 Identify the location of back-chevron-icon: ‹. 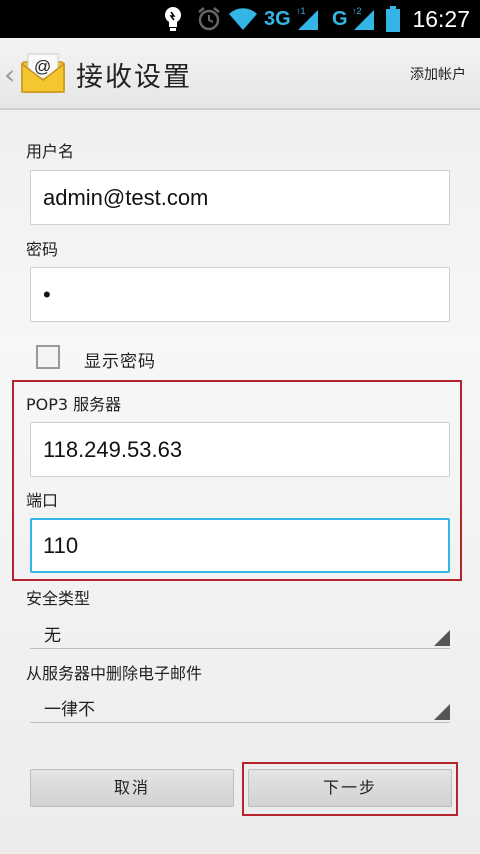
(9, 74).